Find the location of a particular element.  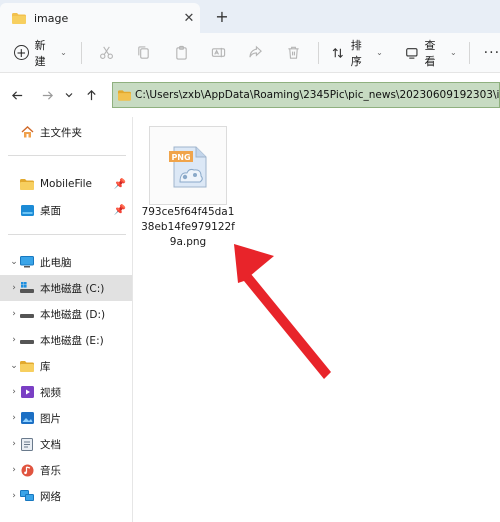

sidebar-item-label: 本地磁盘 (D:) is located at coordinates (73, 314).